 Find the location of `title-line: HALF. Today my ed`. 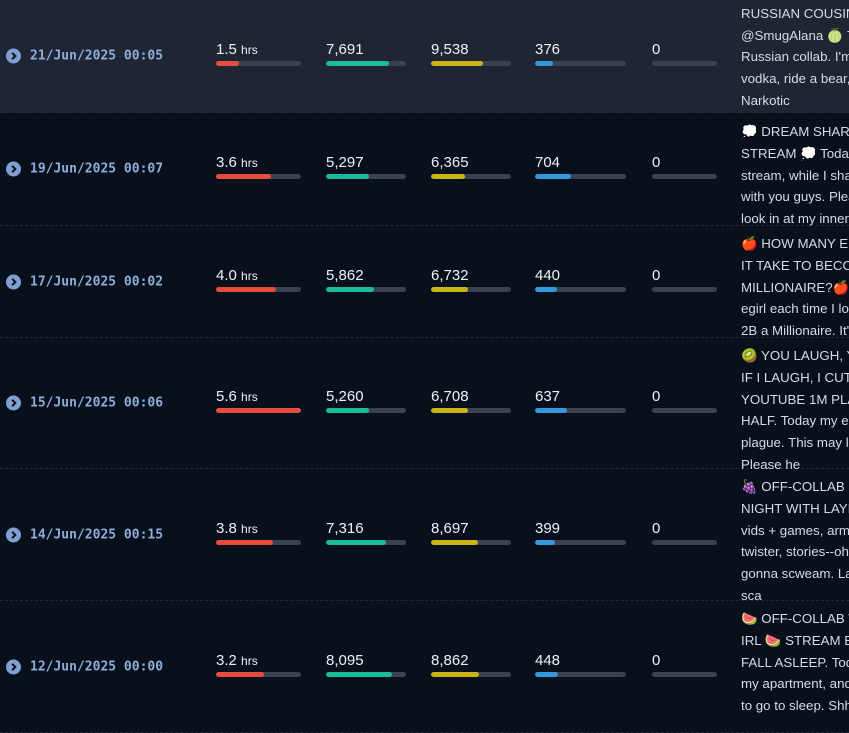

title-line: HALF. Today my ed is located at coordinates (795, 421).